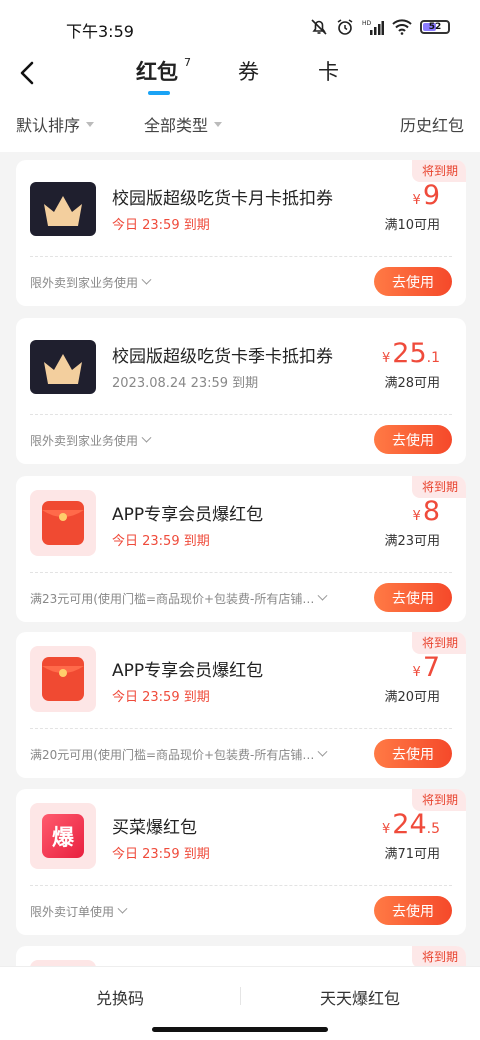  I want to click on usage-scope-text: 限外卖订单使用, so click(72, 912).